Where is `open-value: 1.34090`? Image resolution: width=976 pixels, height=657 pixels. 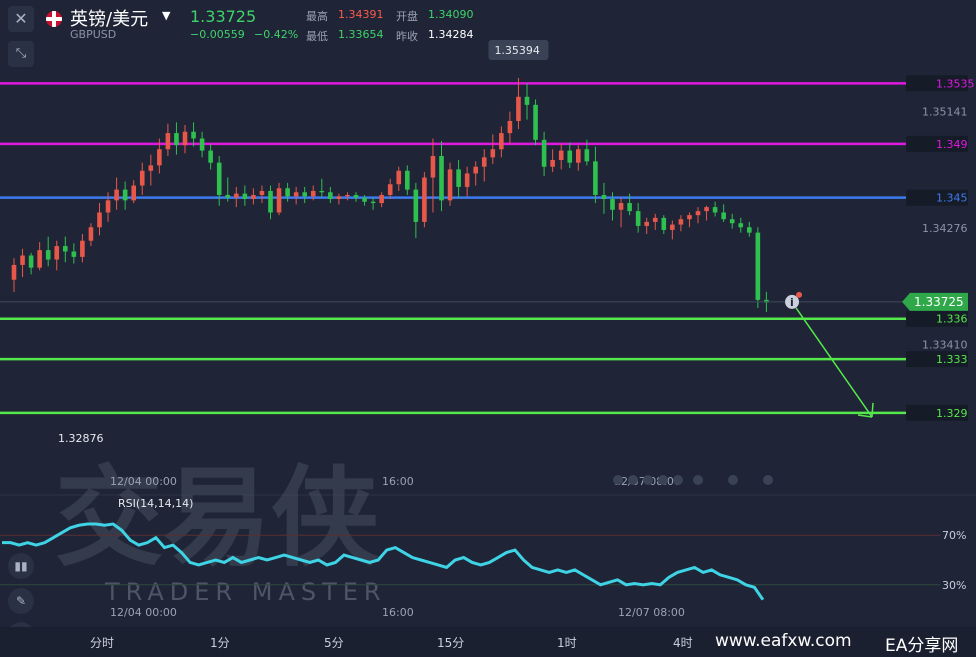
open-value: 1.34090 is located at coordinates (451, 14).